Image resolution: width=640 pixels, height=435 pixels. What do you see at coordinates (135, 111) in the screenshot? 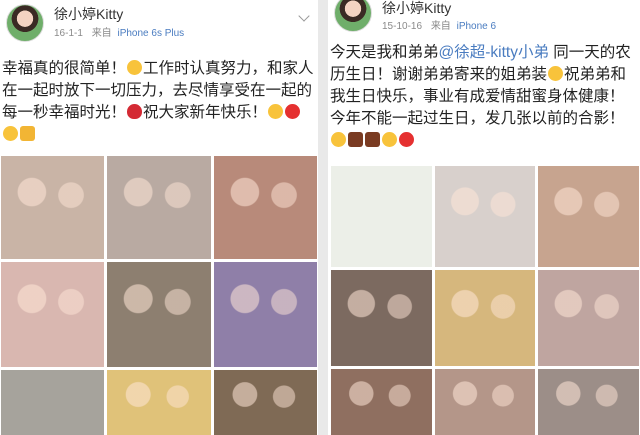
I see `strawberry-emoji` at bounding box center [135, 111].